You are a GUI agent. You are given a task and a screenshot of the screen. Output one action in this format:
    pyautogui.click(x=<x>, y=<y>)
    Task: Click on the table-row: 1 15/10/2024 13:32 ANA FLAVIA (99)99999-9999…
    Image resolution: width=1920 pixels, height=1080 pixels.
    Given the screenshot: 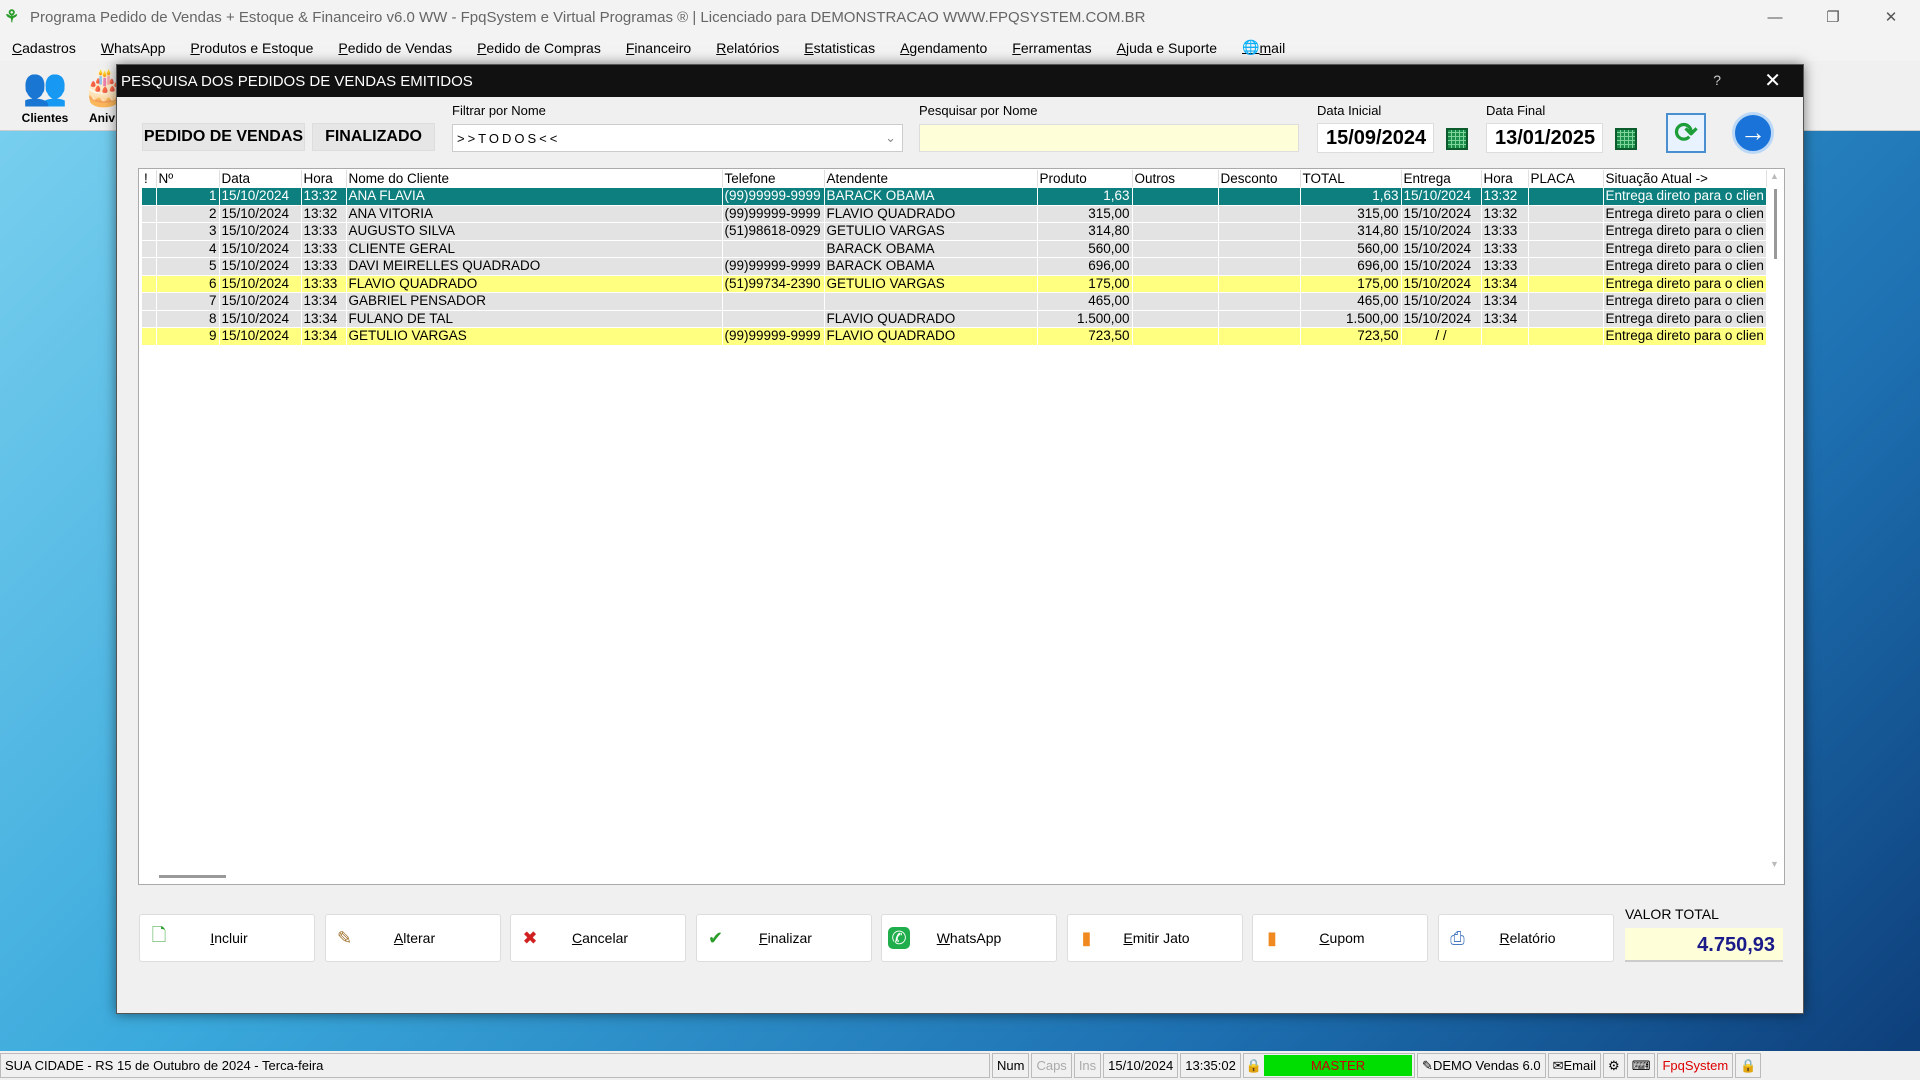 What is the action you would take?
    pyautogui.click(x=954, y=196)
    